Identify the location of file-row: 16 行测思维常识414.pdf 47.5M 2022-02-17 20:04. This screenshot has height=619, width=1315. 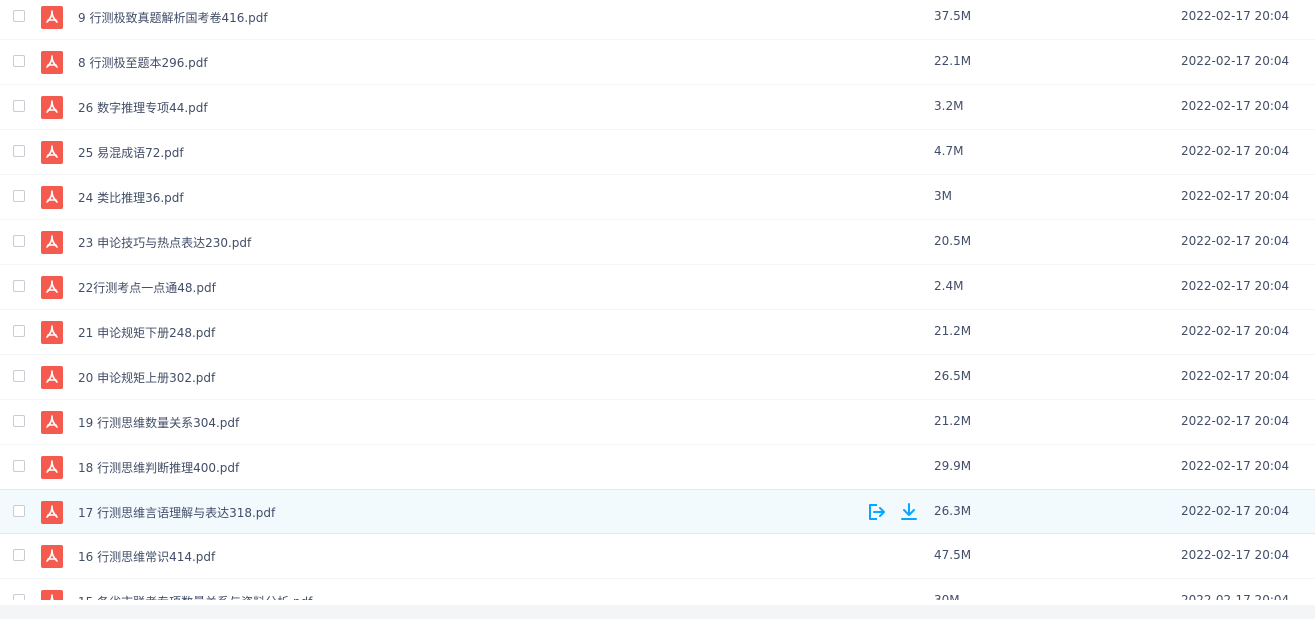
(657, 556).